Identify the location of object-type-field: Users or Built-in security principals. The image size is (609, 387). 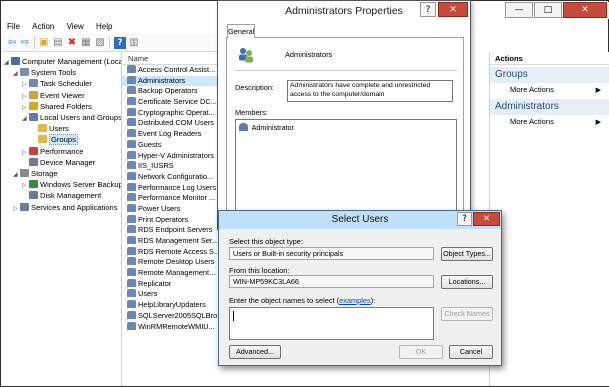
(331, 253).